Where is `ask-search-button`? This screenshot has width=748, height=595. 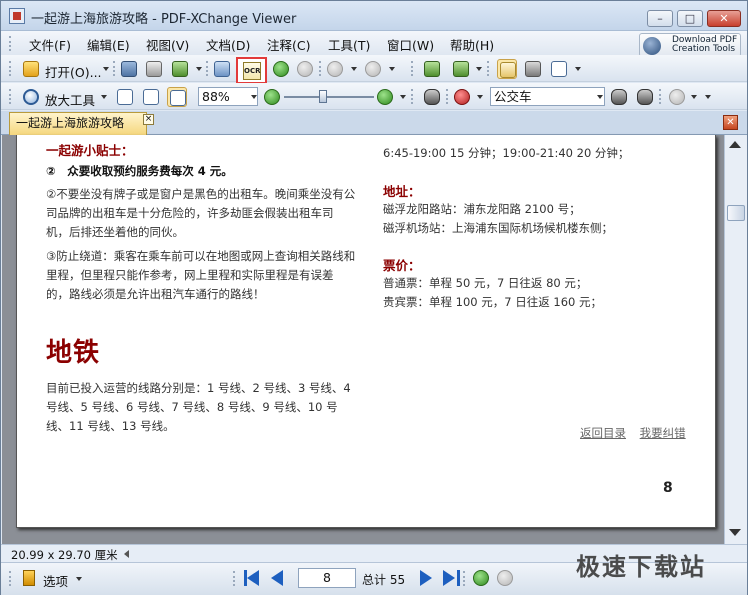
ask-search-button is located at coordinates (462, 97).